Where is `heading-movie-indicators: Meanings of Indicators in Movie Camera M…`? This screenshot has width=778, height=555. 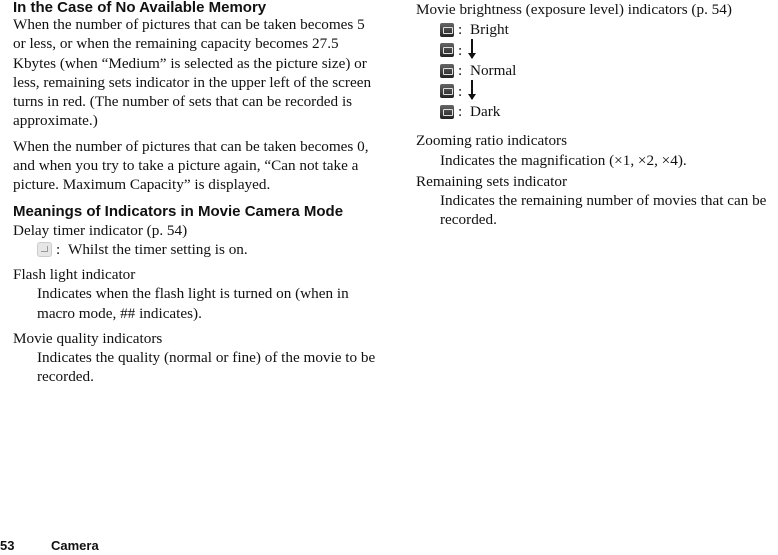
heading-movie-indicators: Meanings of Indicators in Movie Camera M… is located at coordinates (178, 211).